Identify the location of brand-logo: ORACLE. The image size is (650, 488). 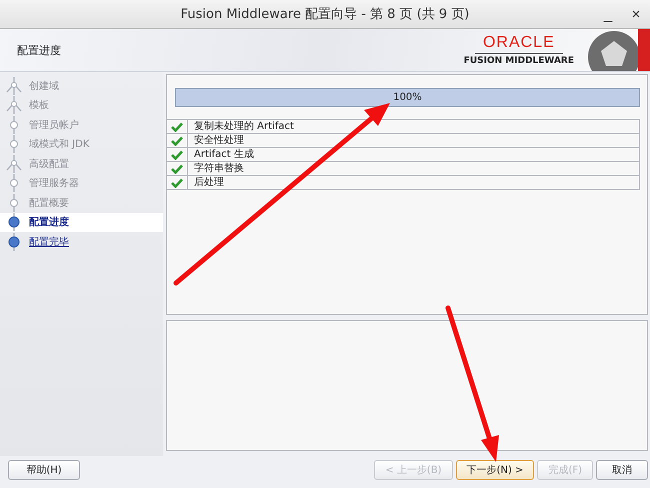
(518, 44).